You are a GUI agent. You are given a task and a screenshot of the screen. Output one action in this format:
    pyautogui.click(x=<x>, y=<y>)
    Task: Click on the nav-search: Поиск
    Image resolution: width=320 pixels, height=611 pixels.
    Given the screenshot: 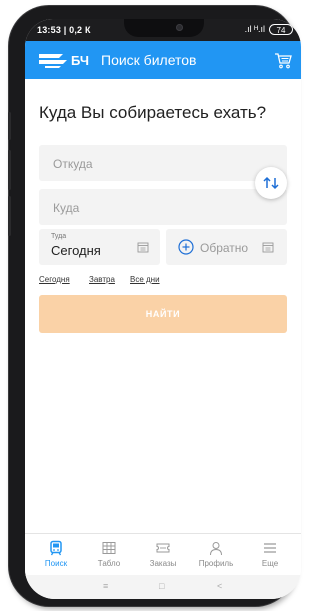 What is the action you would take?
    pyautogui.click(x=56, y=554)
    